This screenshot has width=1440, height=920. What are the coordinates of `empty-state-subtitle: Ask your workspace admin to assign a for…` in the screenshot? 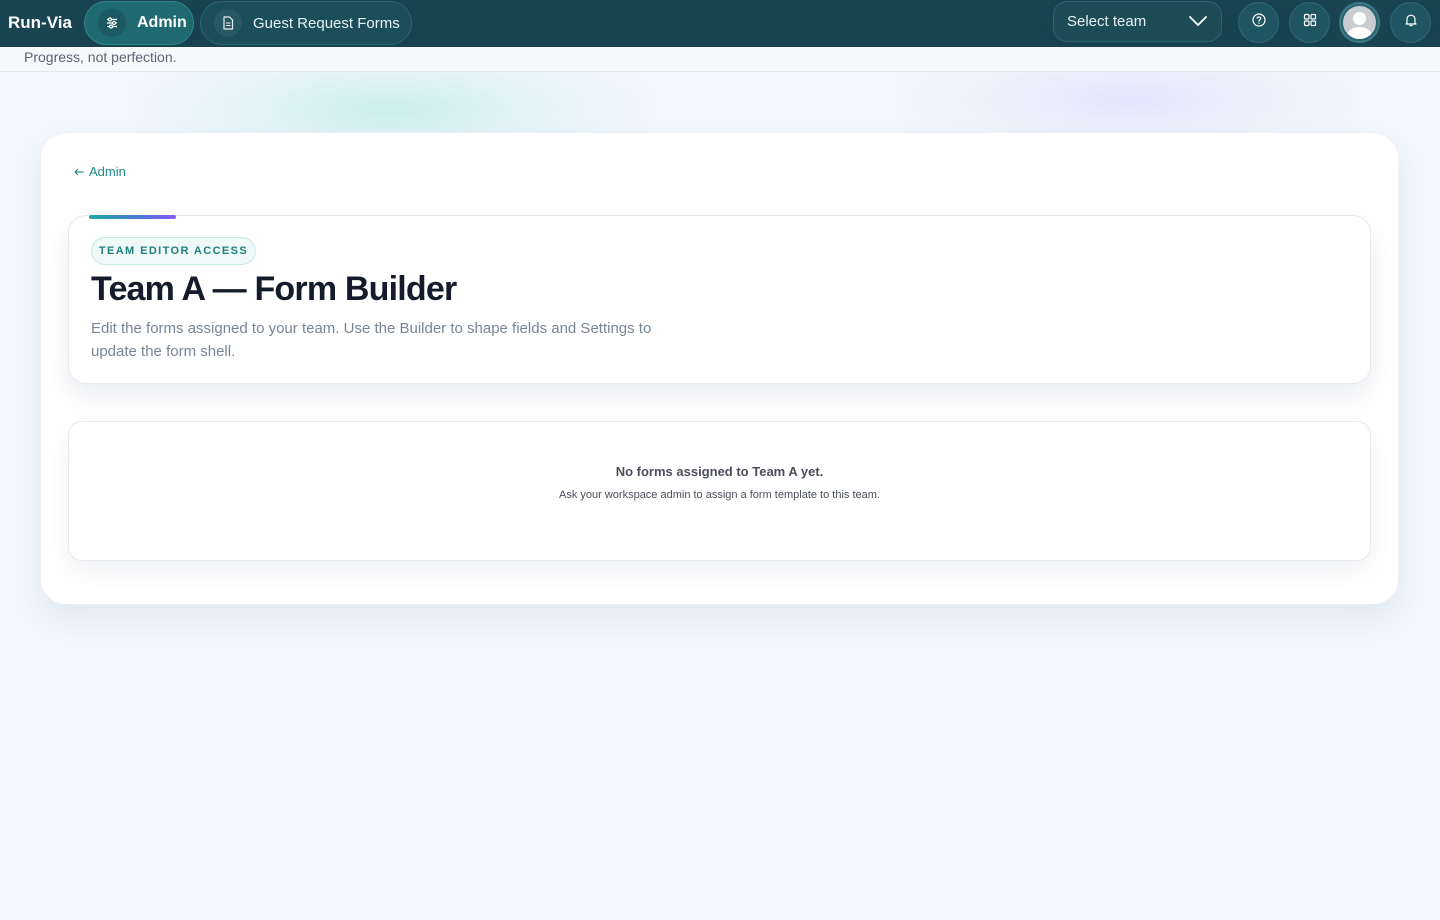 It's located at (719, 495).